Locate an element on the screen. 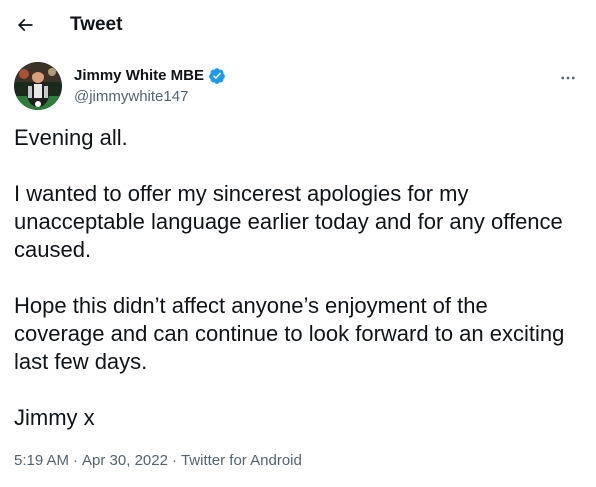  author-handle: @jimmywhite147 is located at coordinates (131, 97).